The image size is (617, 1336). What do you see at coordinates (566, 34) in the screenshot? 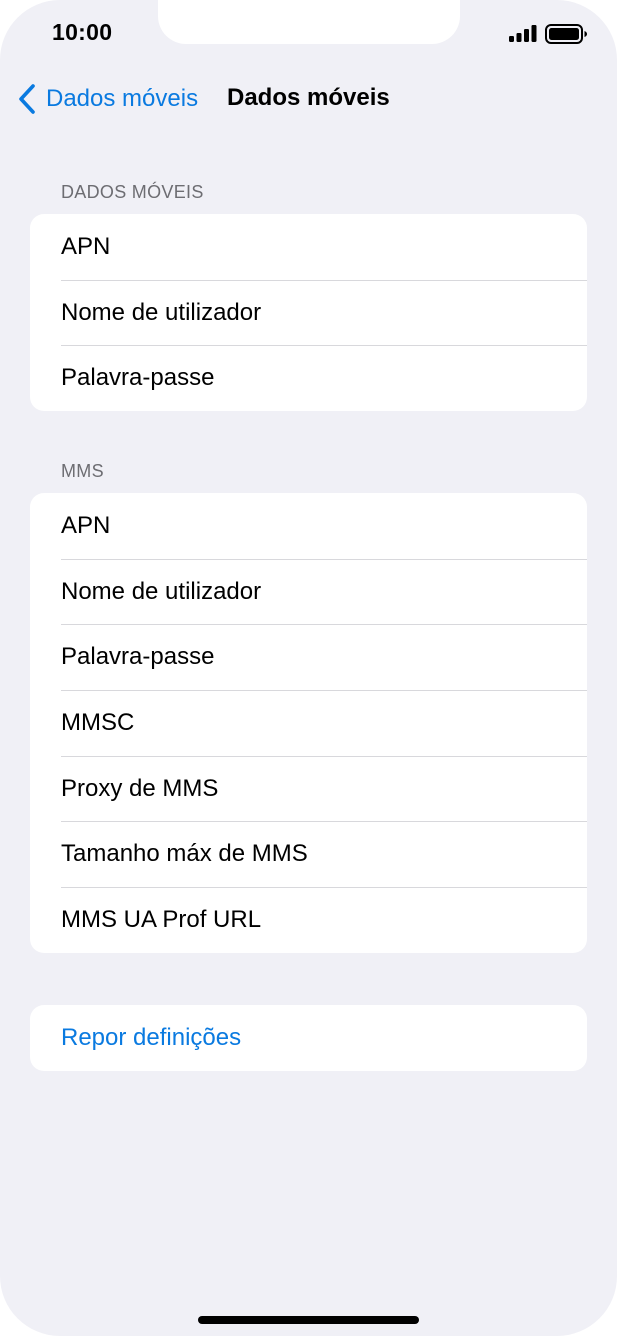
I see `battery-icon` at bounding box center [566, 34].